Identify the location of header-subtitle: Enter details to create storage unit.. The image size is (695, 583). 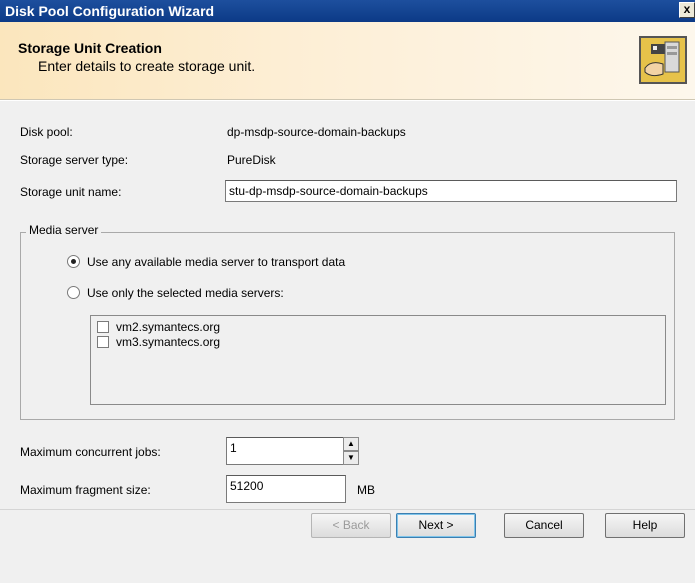
(147, 66).